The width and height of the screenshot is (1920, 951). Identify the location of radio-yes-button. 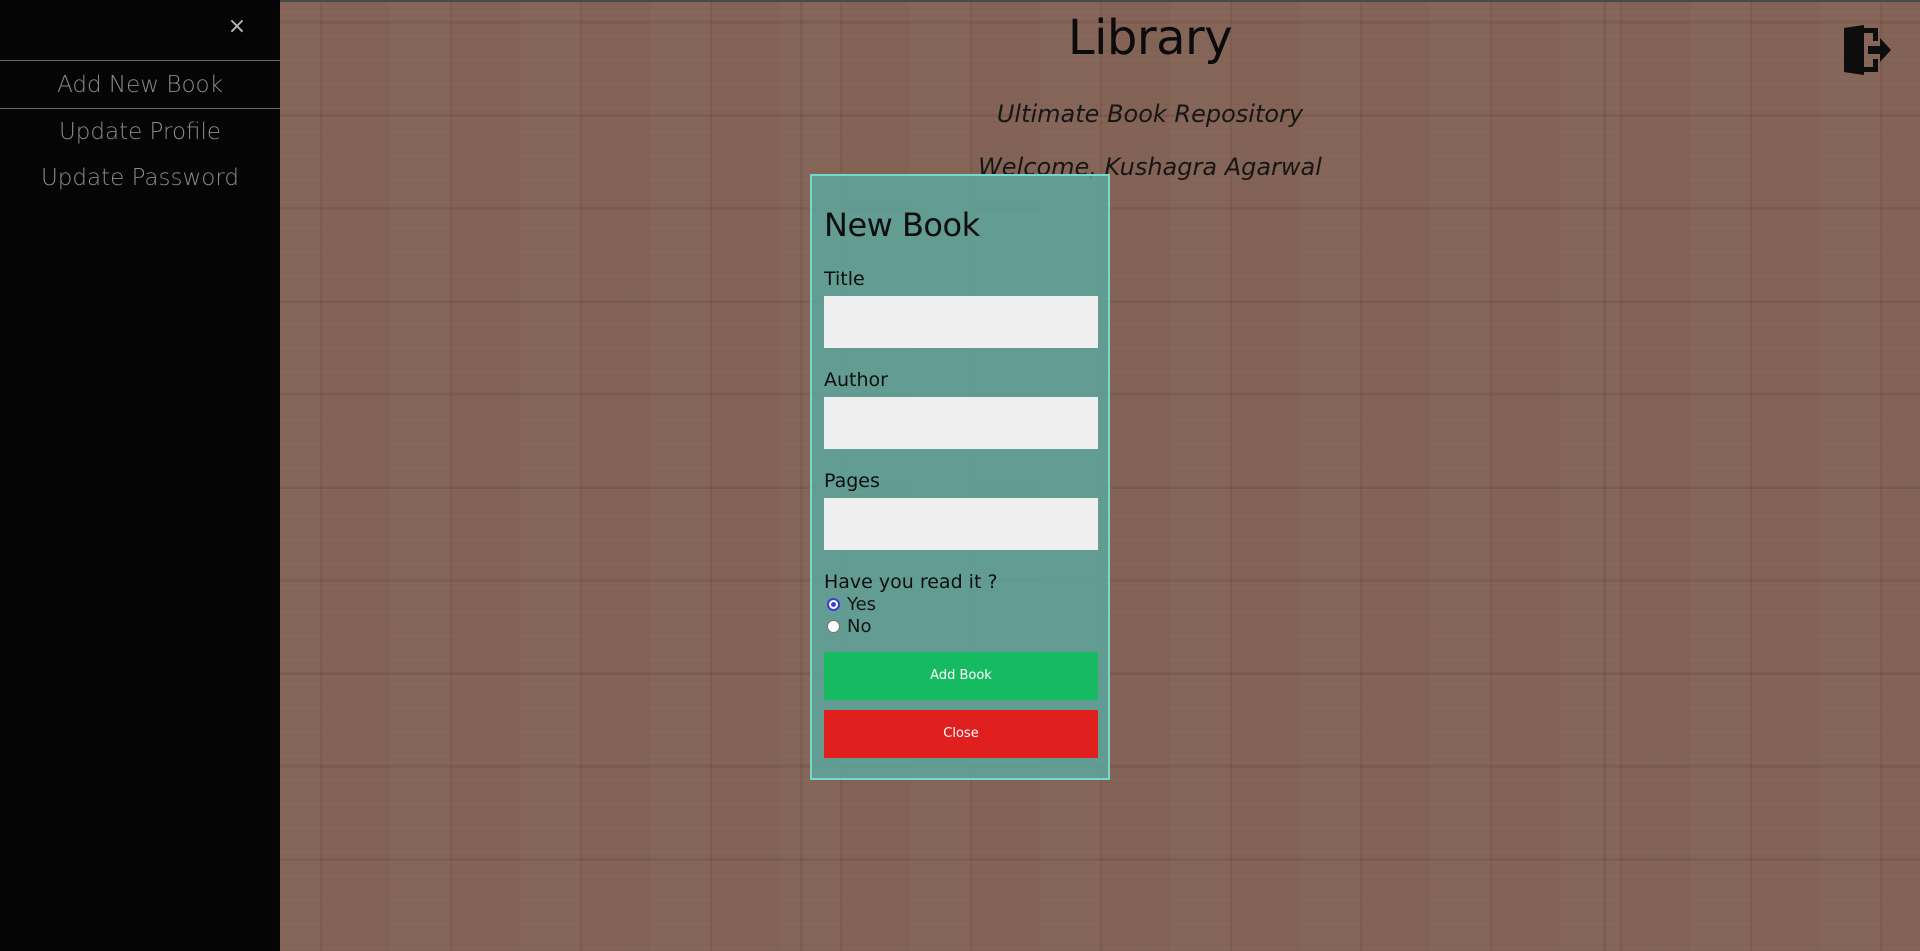
(833, 604).